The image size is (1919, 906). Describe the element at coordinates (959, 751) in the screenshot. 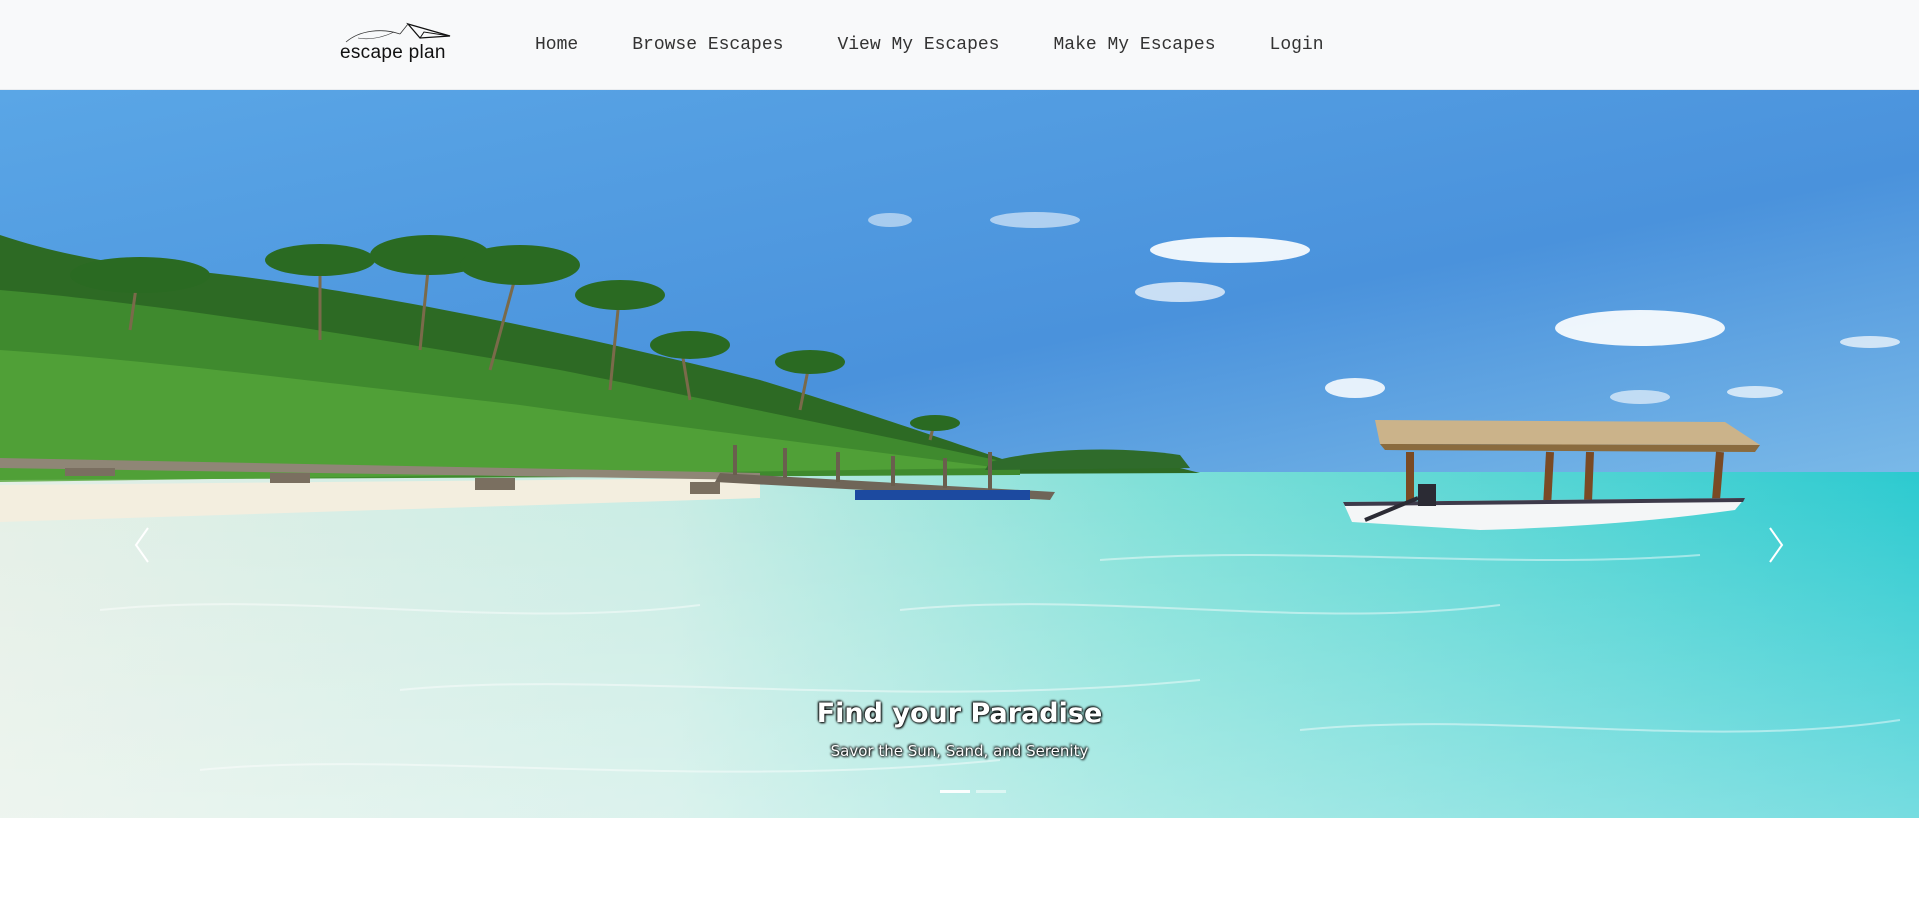

I see `slide-subtitle: Savor the Sun, Sand, and Serenity` at that location.